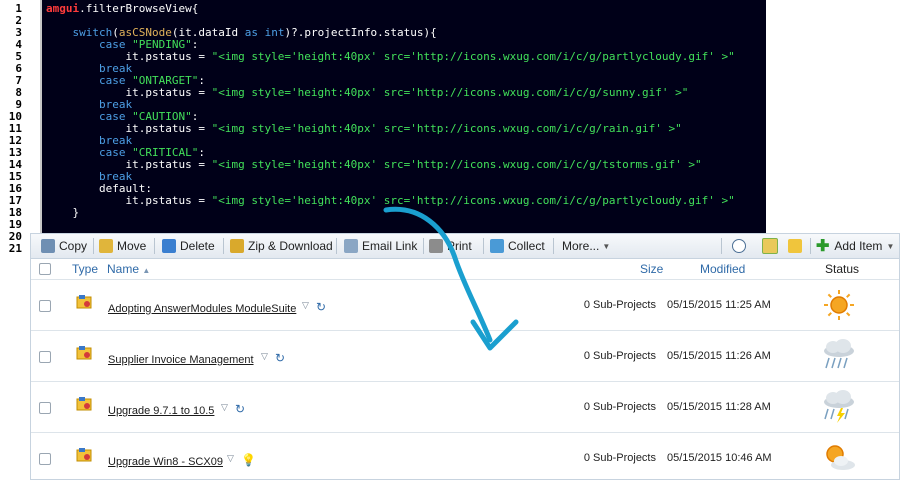 The image size is (900, 484). What do you see at coordinates (85, 269) in the screenshot?
I see `type-column-header: Type` at bounding box center [85, 269].